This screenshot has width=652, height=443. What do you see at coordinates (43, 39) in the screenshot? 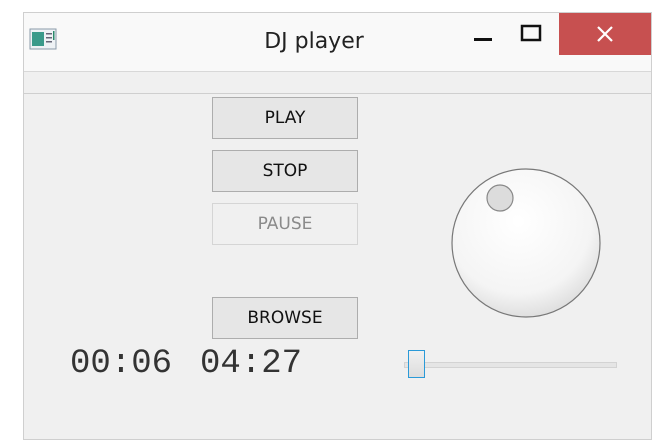
I see `app-icon` at bounding box center [43, 39].